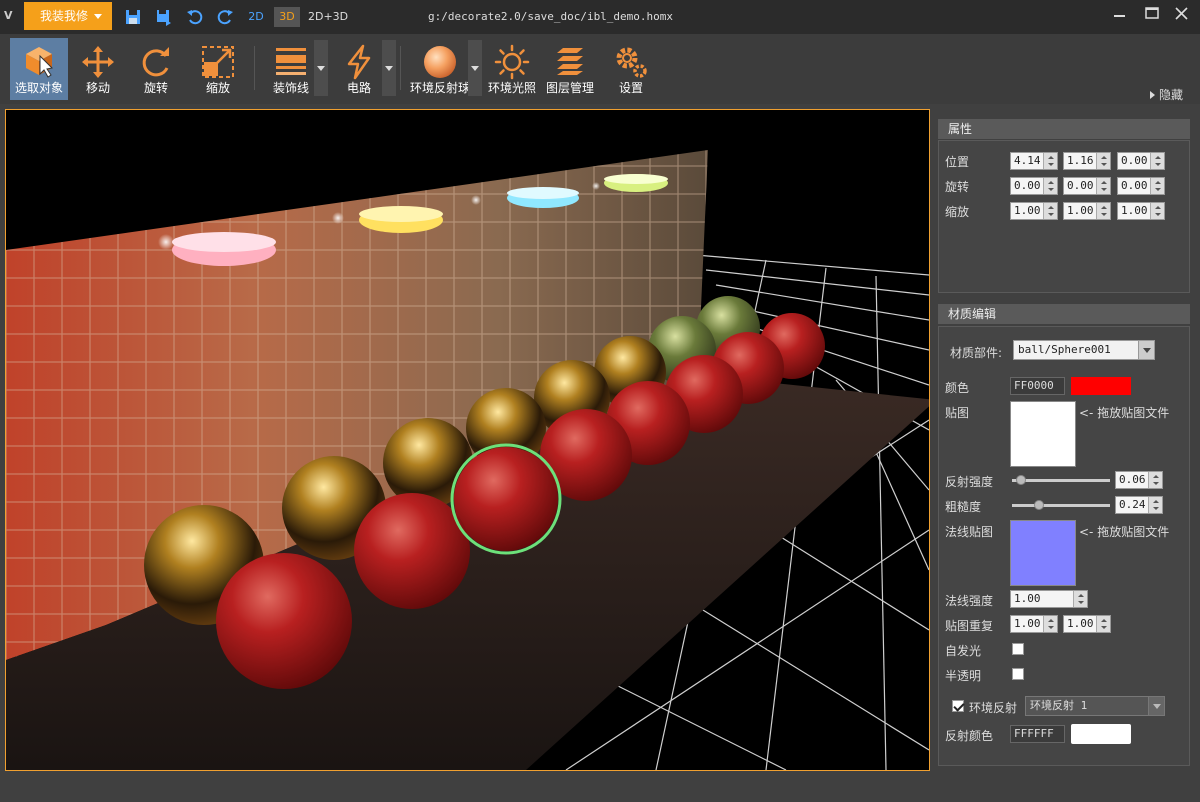 The image size is (1200, 802). I want to click on decor-line-dropdown, so click(321, 68).